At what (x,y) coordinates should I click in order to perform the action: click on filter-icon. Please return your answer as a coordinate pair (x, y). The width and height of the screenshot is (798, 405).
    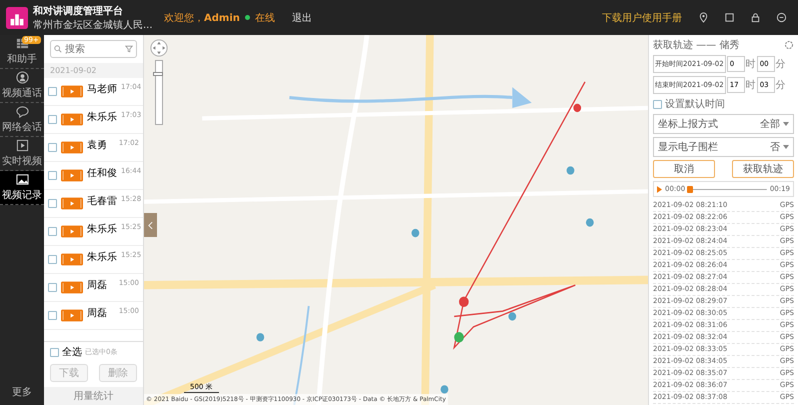
    Looking at the image, I should click on (129, 49).